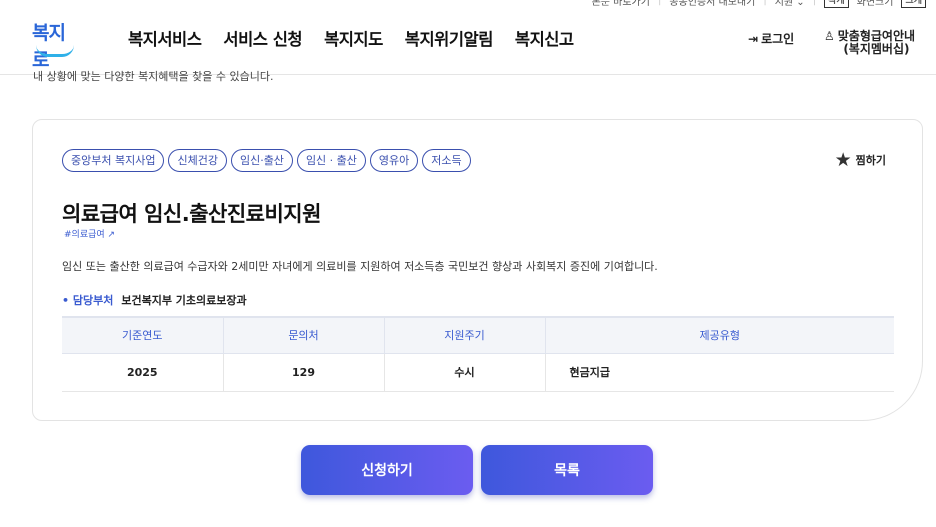 This screenshot has width=936, height=527. Describe the element at coordinates (262, 38) in the screenshot. I see `nav-service-apply: 서비스 신청` at that location.